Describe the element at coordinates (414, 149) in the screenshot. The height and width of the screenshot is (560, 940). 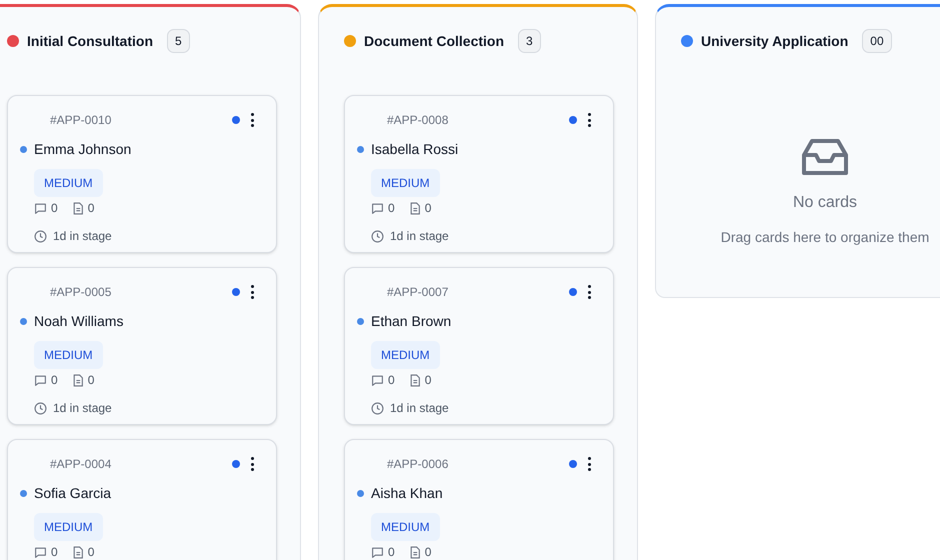
I see `applicant-name: Isabella Rossi` at that location.